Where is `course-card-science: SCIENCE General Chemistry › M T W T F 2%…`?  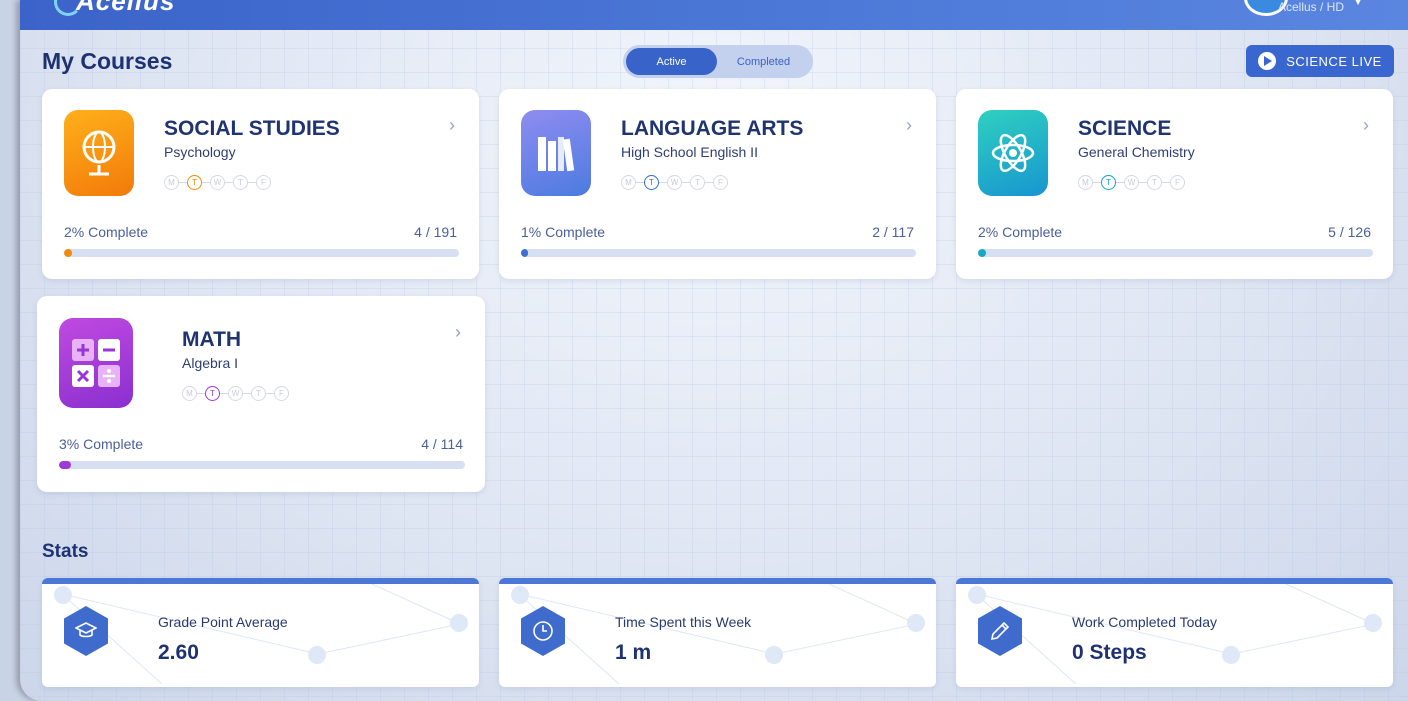
course-card-science: SCIENCE General Chemistry › M T W T F 2%… is located at coordinates (1174, 184).